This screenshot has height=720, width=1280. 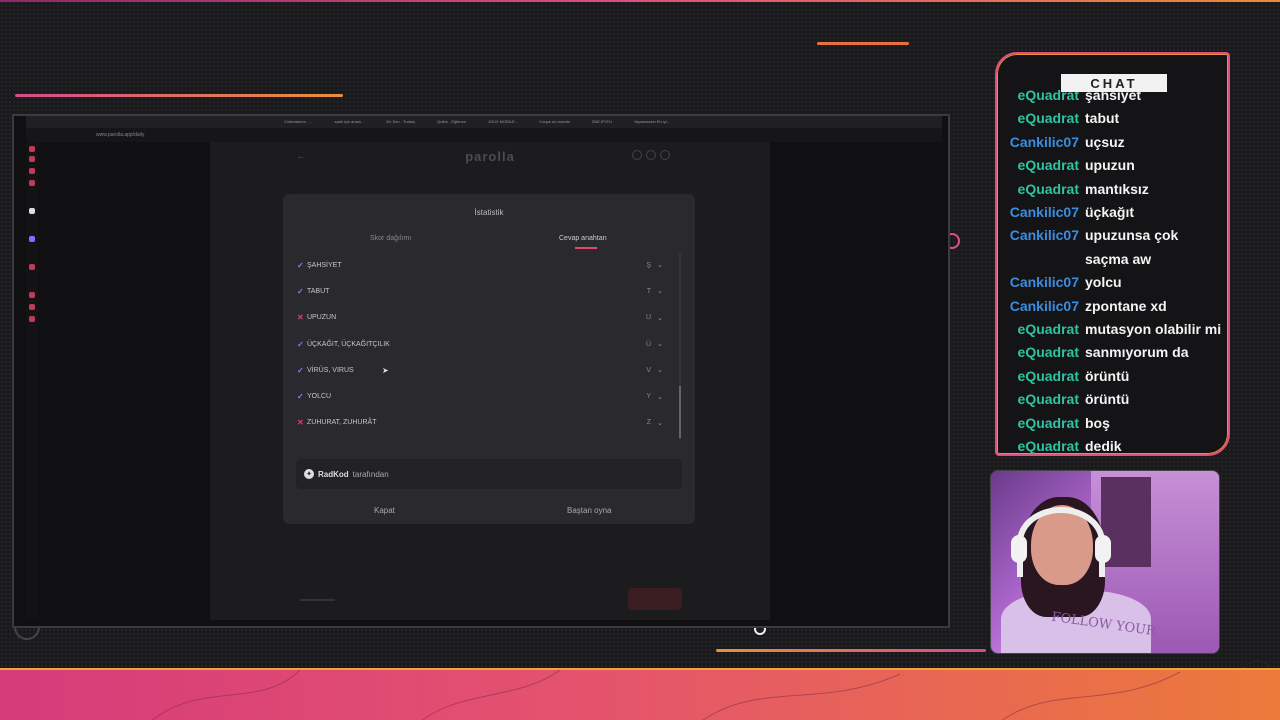 What do you see at coordinates (640, 1) in the screenshot?
I see `top-accent-strip` at bounding box center [640, 1].